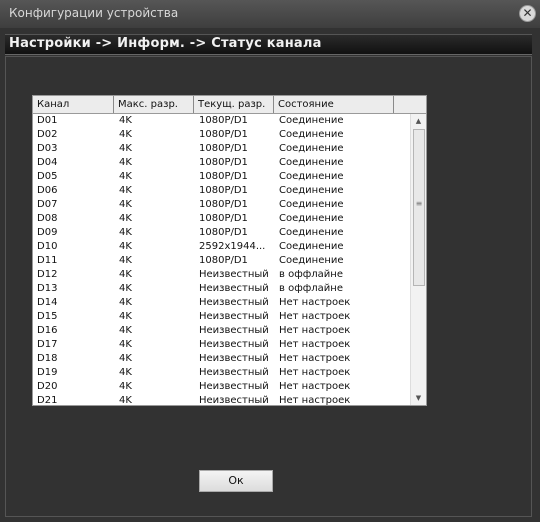 This screenshot has height=522, width=540. I want to click on table-row: D21 4K Неизвестный Нет настроек, so click(221, 399).